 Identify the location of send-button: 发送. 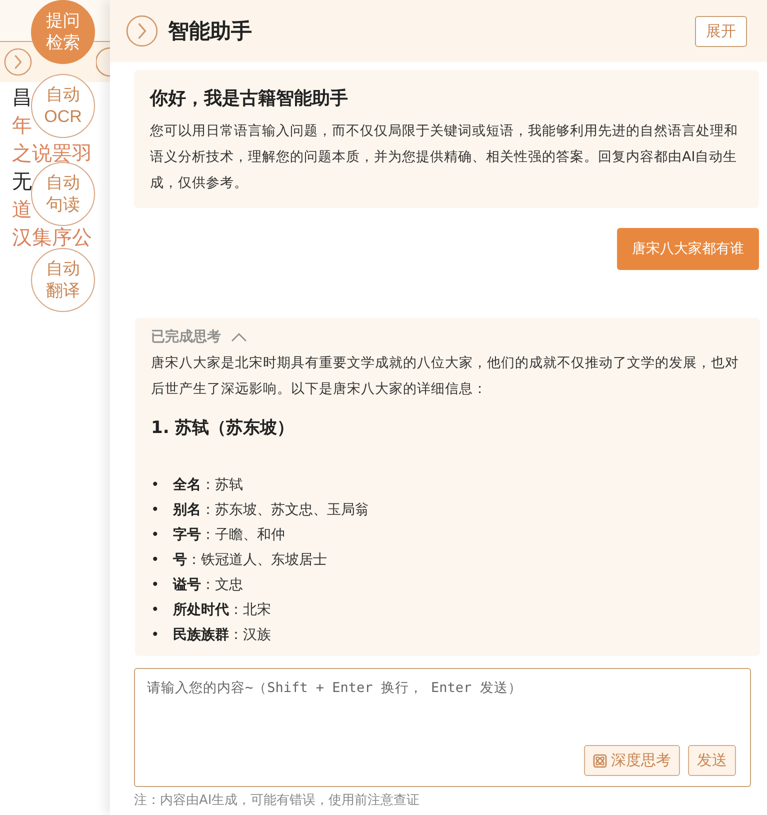
(712, 760).